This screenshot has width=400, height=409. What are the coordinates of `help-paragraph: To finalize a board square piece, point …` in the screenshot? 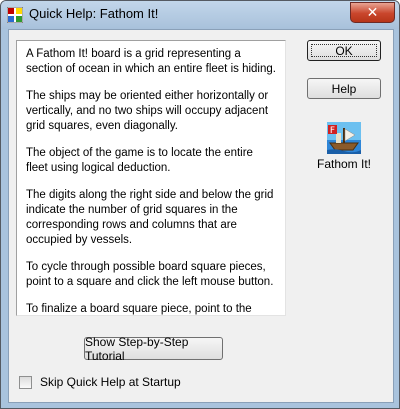 It's located at (139, 309).